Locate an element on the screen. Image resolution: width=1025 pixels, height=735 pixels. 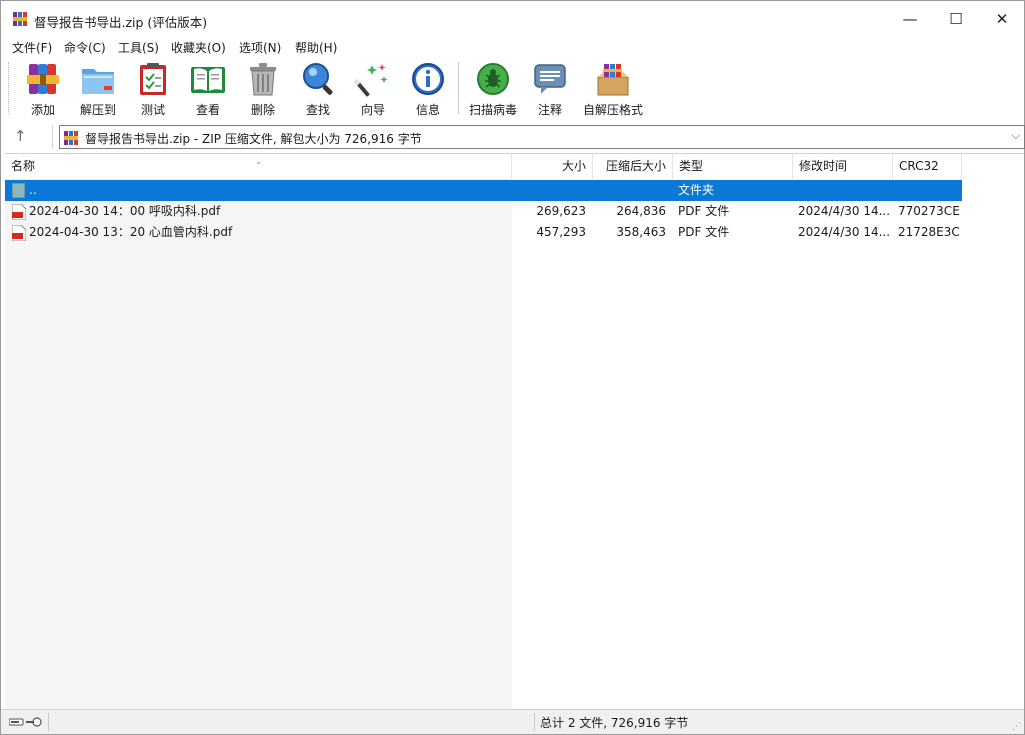
up-folder-icon: ↑ is located at coordinates (20, 136).